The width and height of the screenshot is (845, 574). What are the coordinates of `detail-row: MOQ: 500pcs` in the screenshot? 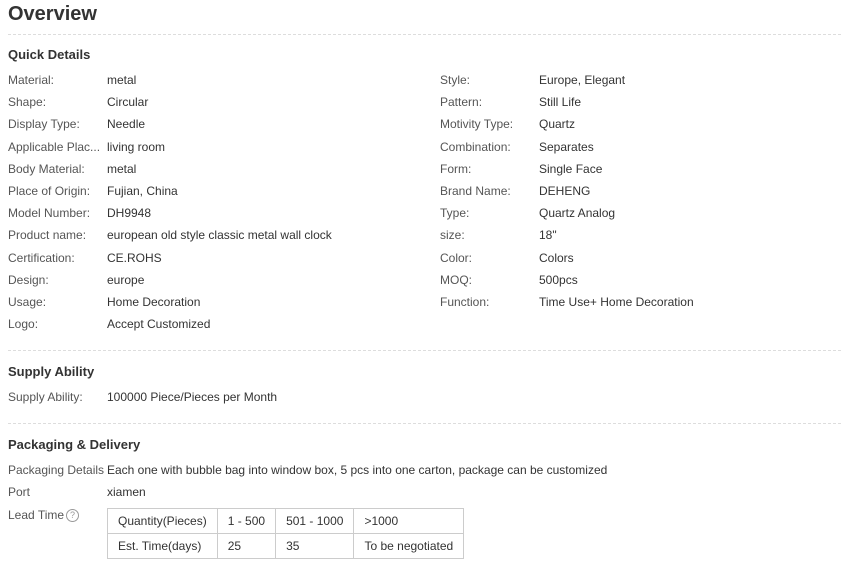 It's located at (640, 280).